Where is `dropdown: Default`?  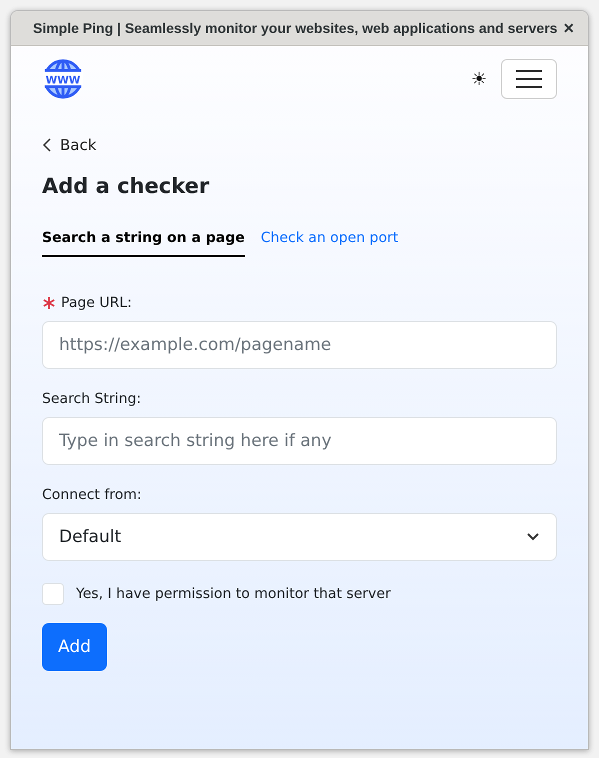
dropdown: Default is located at coordinates (299, 537).